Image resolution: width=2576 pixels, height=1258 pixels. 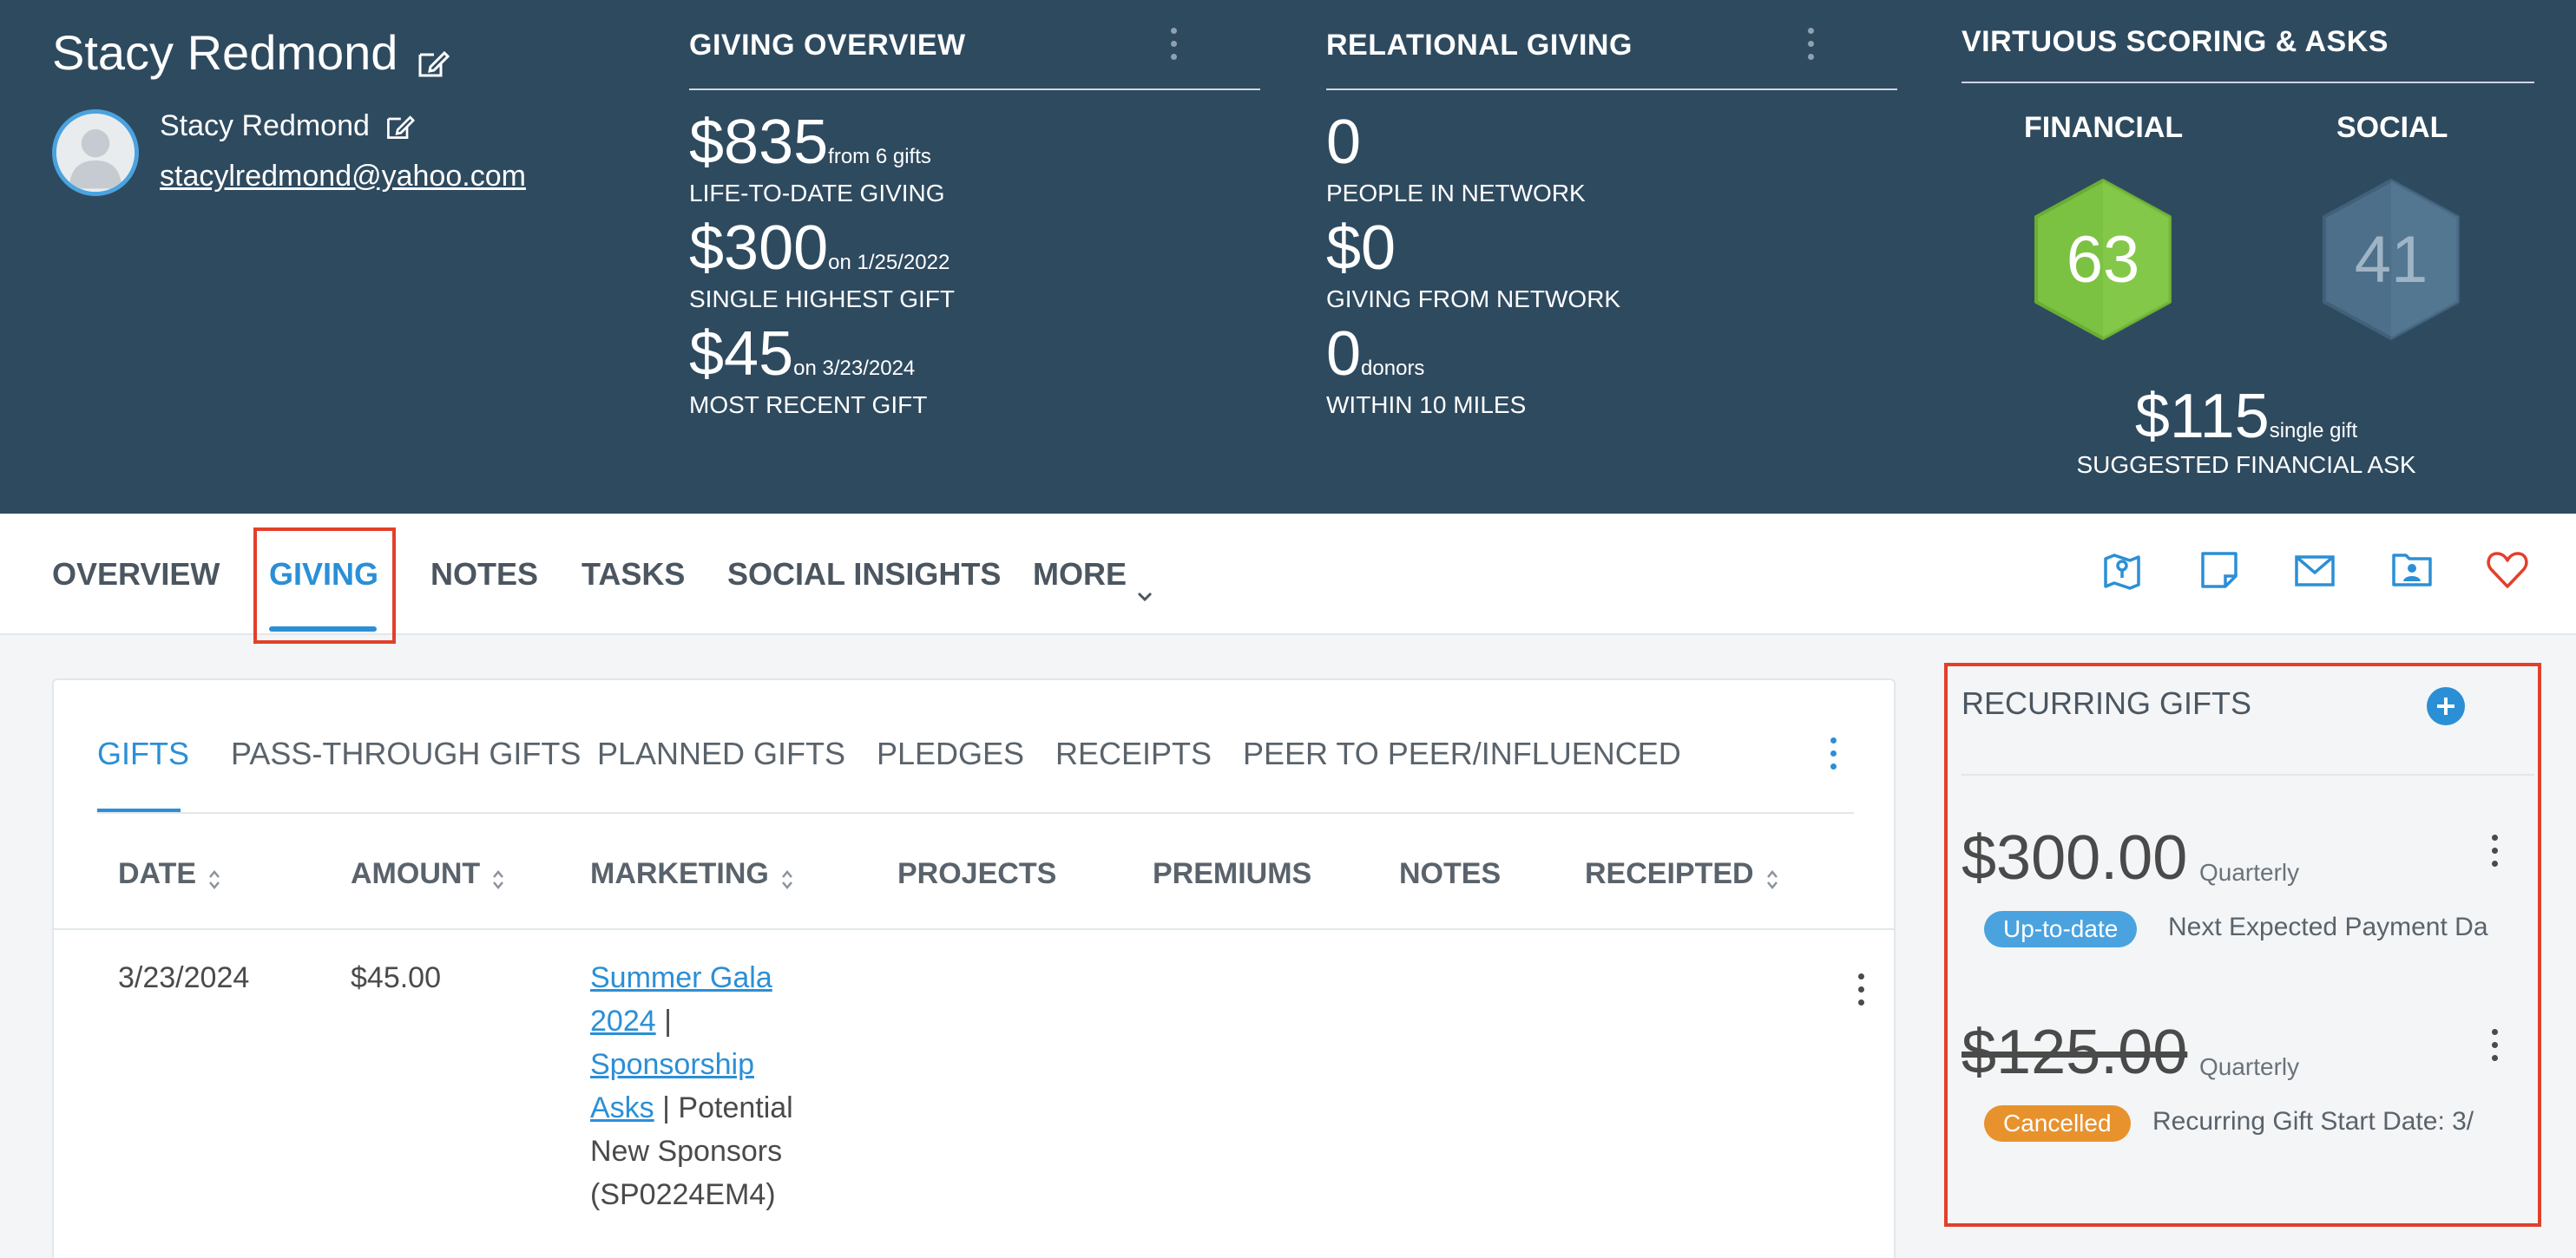 I want to click on financial-score: 63, so click(x=2103, y=260).